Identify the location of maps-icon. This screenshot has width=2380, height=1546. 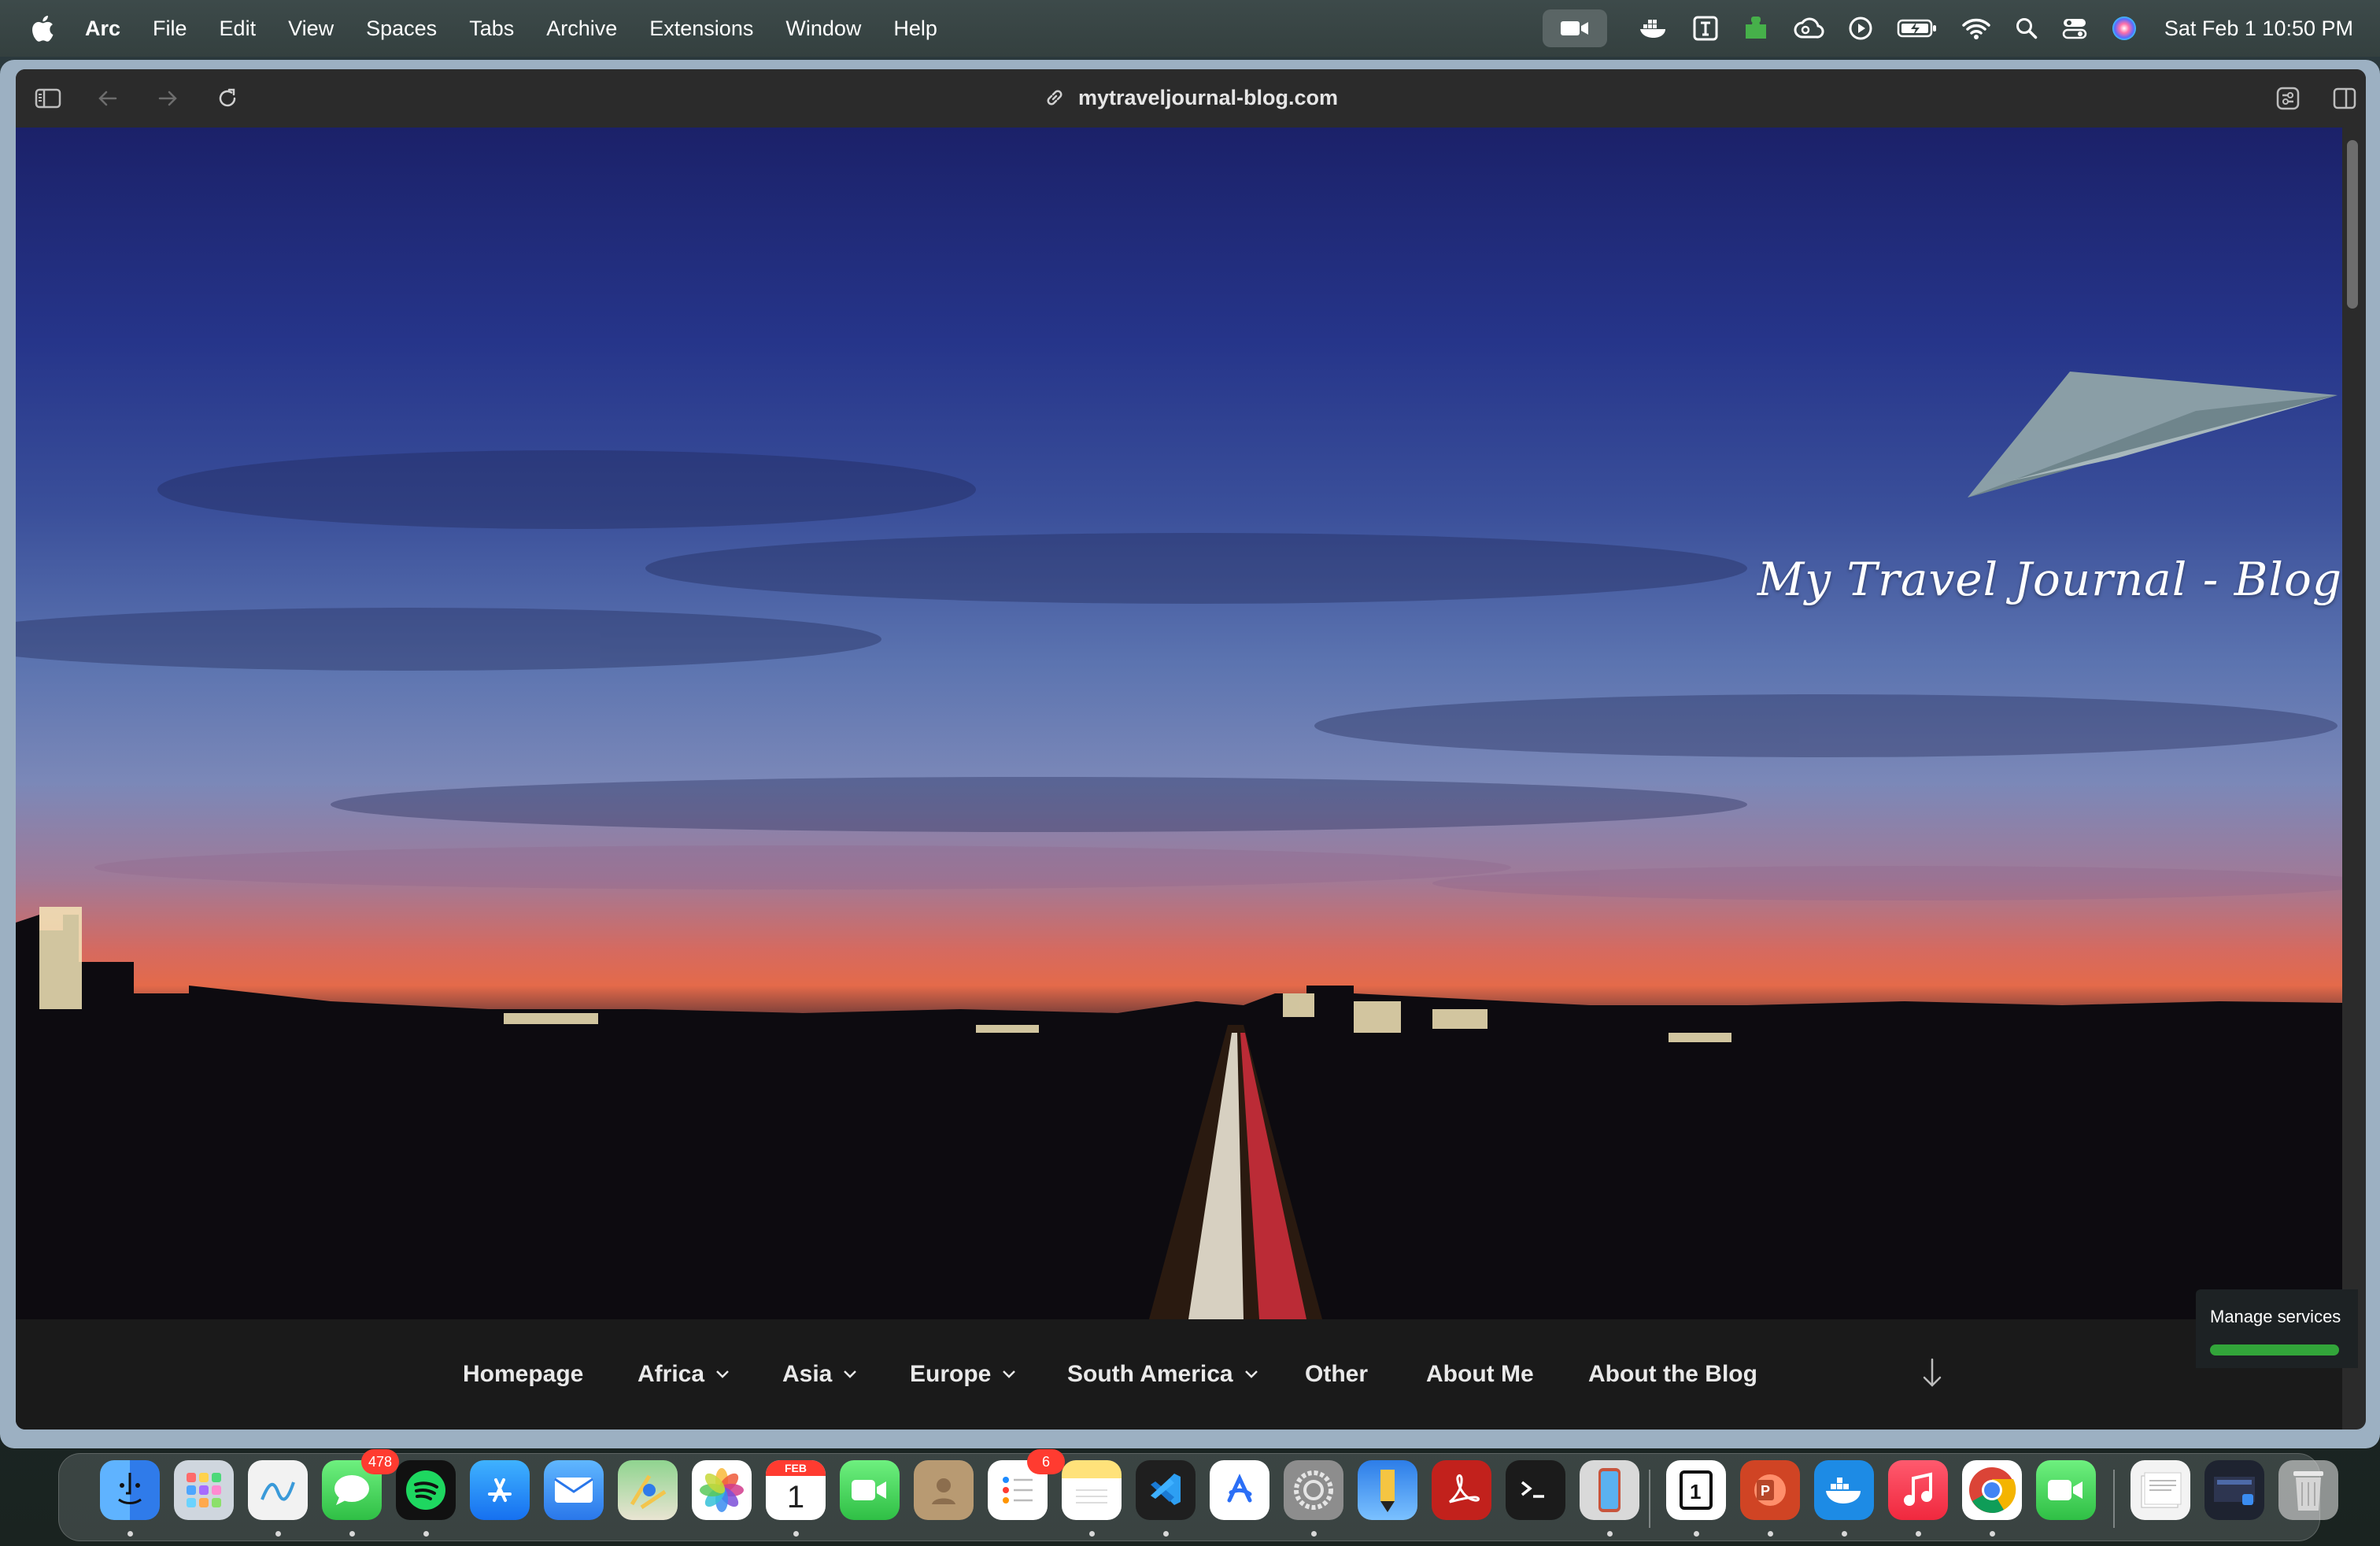
(648, 1490).